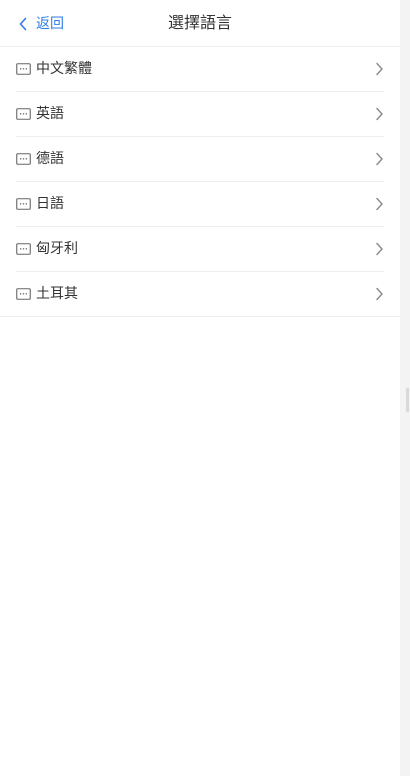 This screenshot has width=410, height=776. Describe the element at coordinates (50, 204) in the screenshot. I see `language-label: 日語` at that location.